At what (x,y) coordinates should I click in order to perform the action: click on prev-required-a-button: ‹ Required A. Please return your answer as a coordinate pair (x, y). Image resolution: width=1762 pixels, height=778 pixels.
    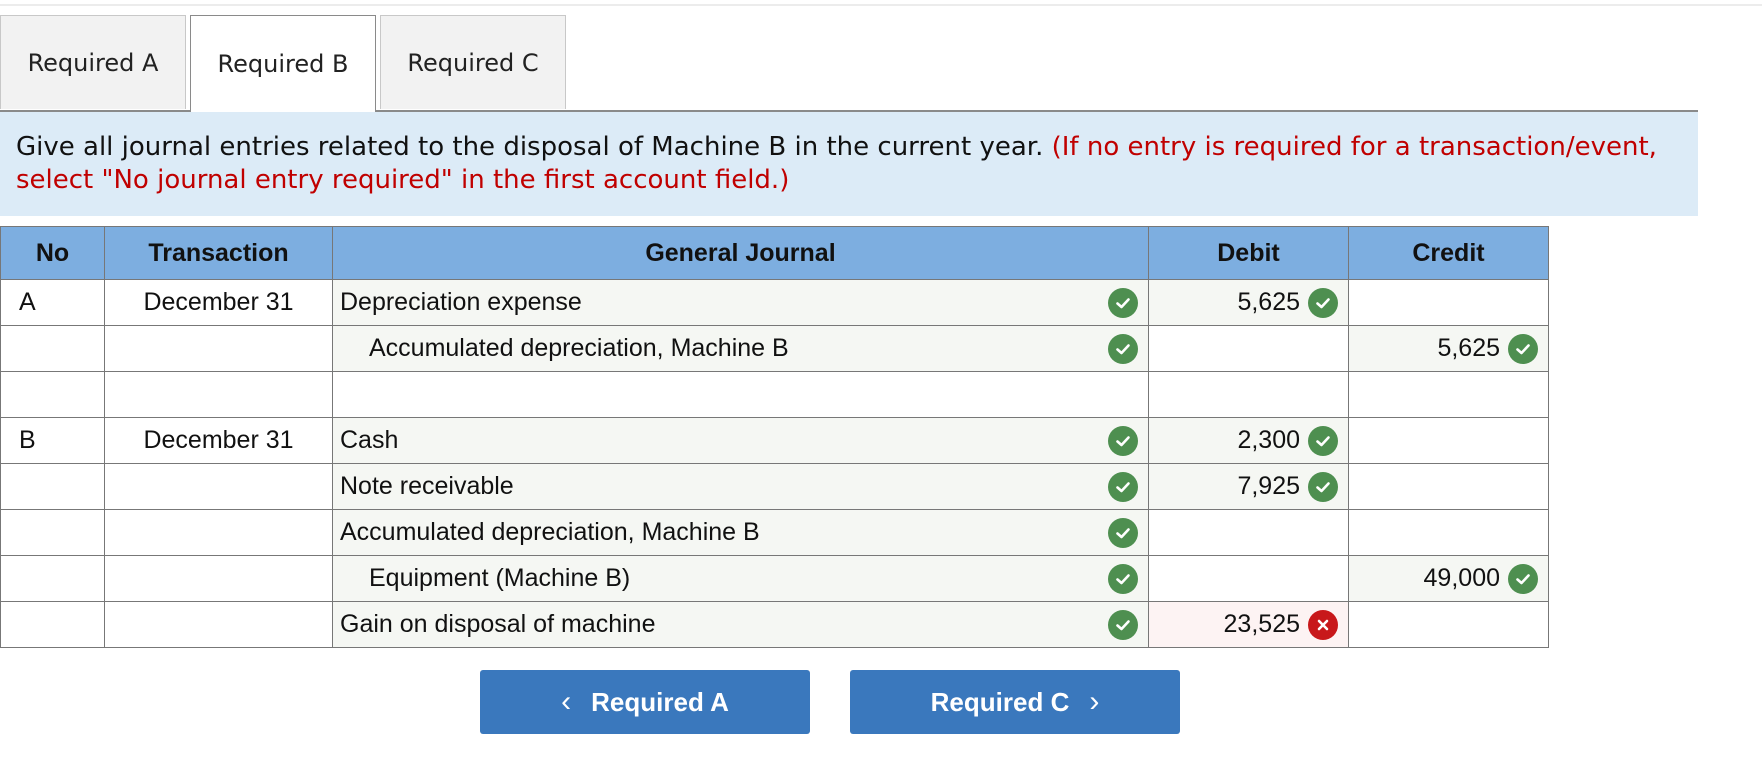
    Looking at the image, I should click on (645, 702).